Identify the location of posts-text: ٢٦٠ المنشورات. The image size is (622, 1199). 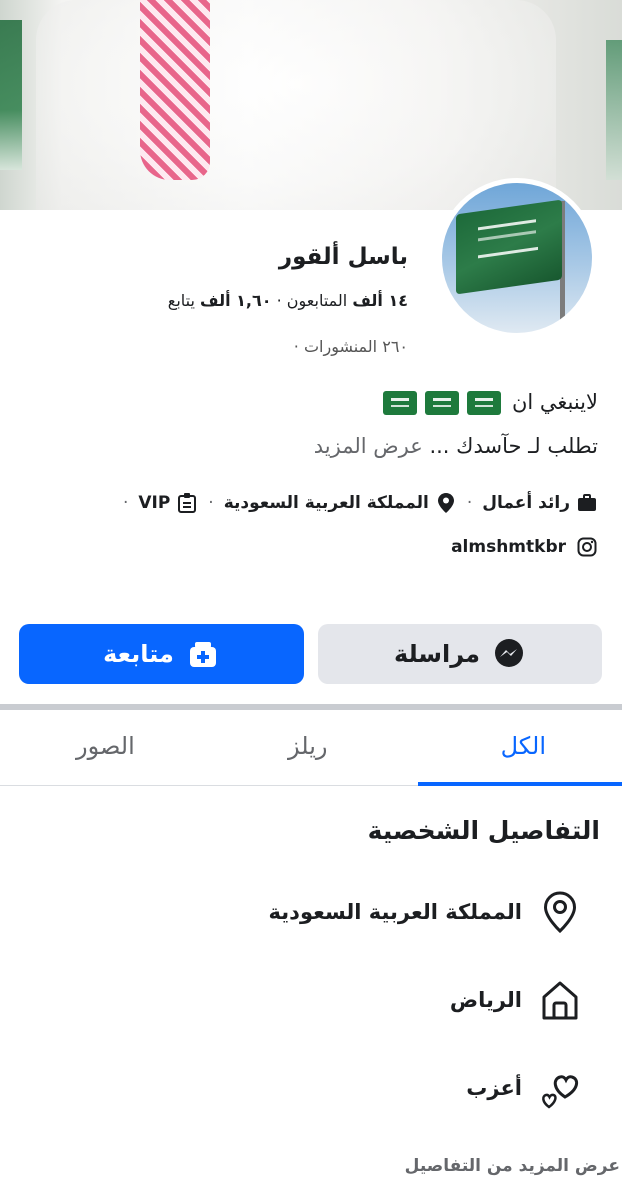
(355, 346).